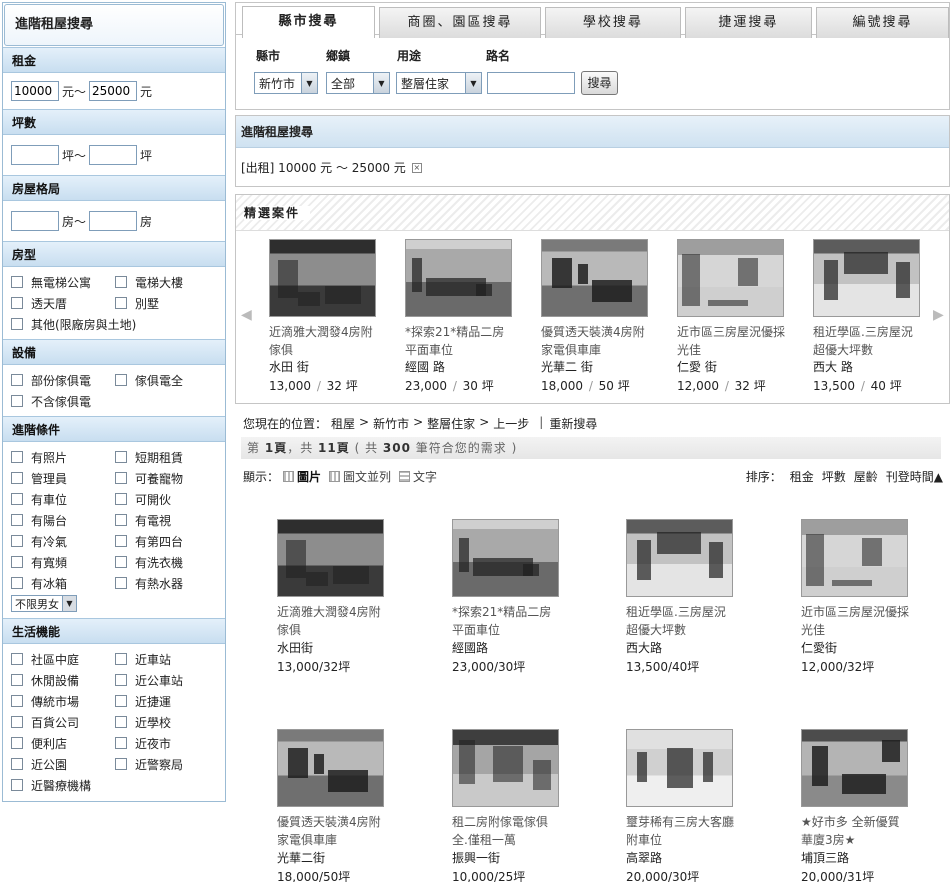 Image resolution: width=952 pixels, height=882 pixels. What do you see at coordinates (167, 659) in the screenshot?
I see `filter-checkbox: 近車站` at bounding box center [167, 659].